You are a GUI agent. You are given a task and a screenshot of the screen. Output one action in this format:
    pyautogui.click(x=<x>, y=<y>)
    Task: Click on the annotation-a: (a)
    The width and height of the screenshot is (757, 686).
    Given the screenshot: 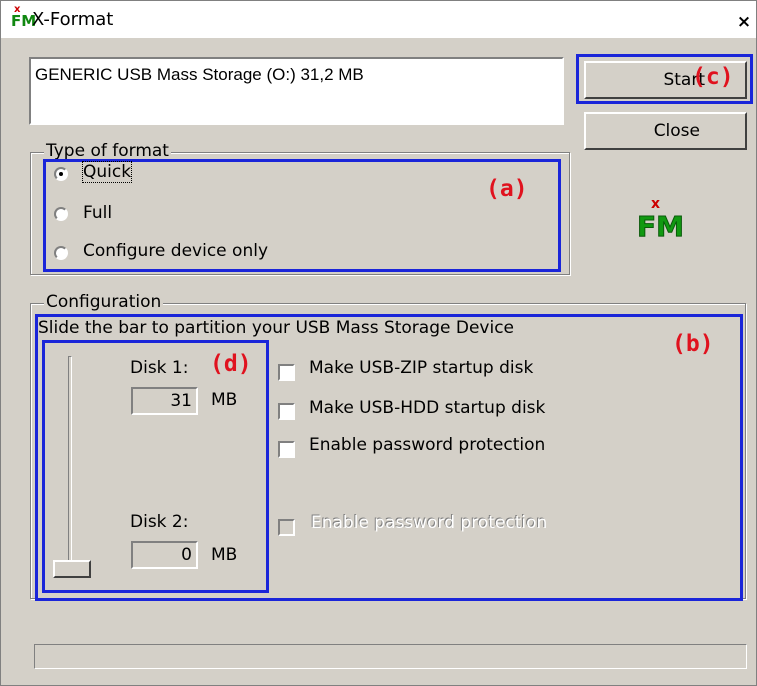 What is the action you would take?
    pyautogui.click(x=507, y=189)
    